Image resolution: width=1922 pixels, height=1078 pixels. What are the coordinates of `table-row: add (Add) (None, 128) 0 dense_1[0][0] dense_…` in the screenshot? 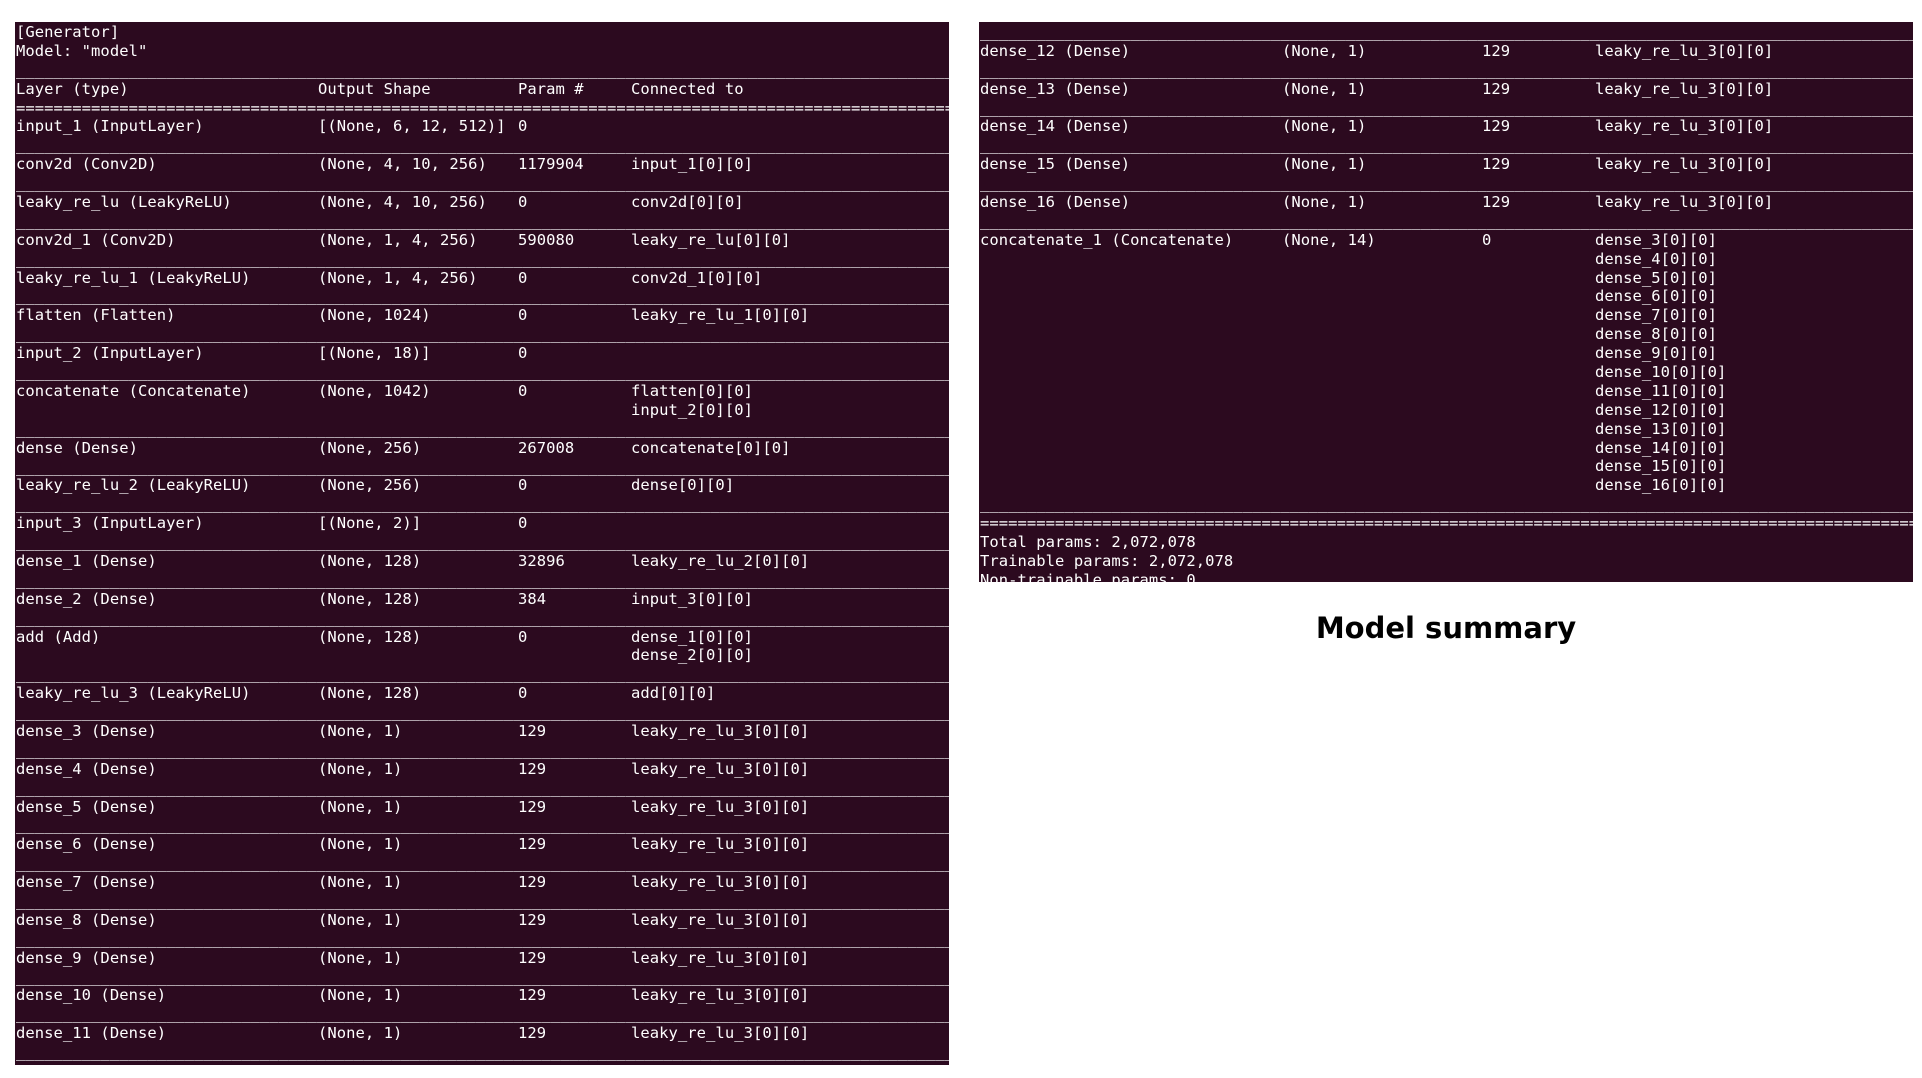 It's located at (482, 647).